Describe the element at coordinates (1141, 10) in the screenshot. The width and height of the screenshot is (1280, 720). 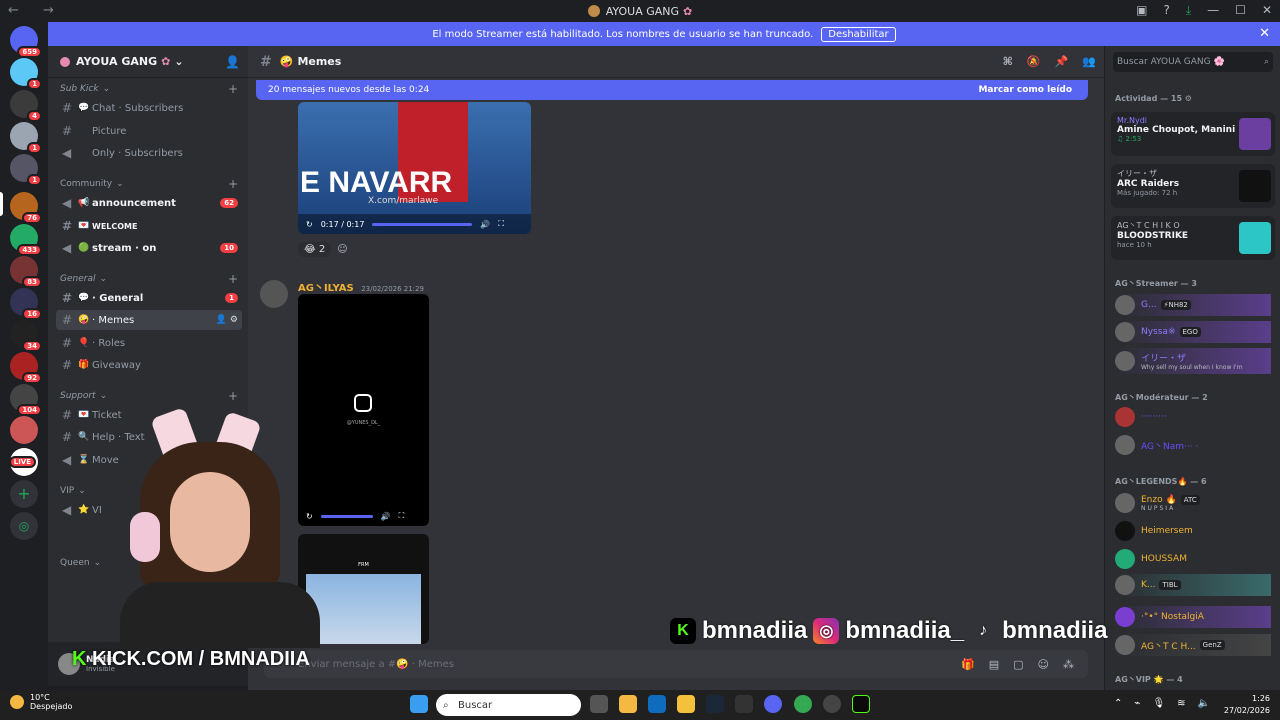
I see `inbox-icon: ▣` at that location.